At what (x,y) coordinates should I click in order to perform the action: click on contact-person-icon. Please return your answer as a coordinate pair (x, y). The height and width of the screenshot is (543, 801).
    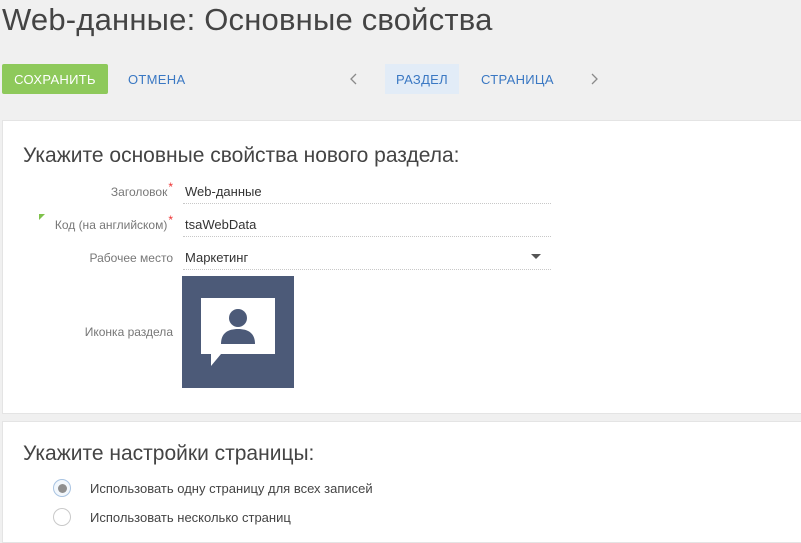
    Looking at the image, I should click on (238, 332).